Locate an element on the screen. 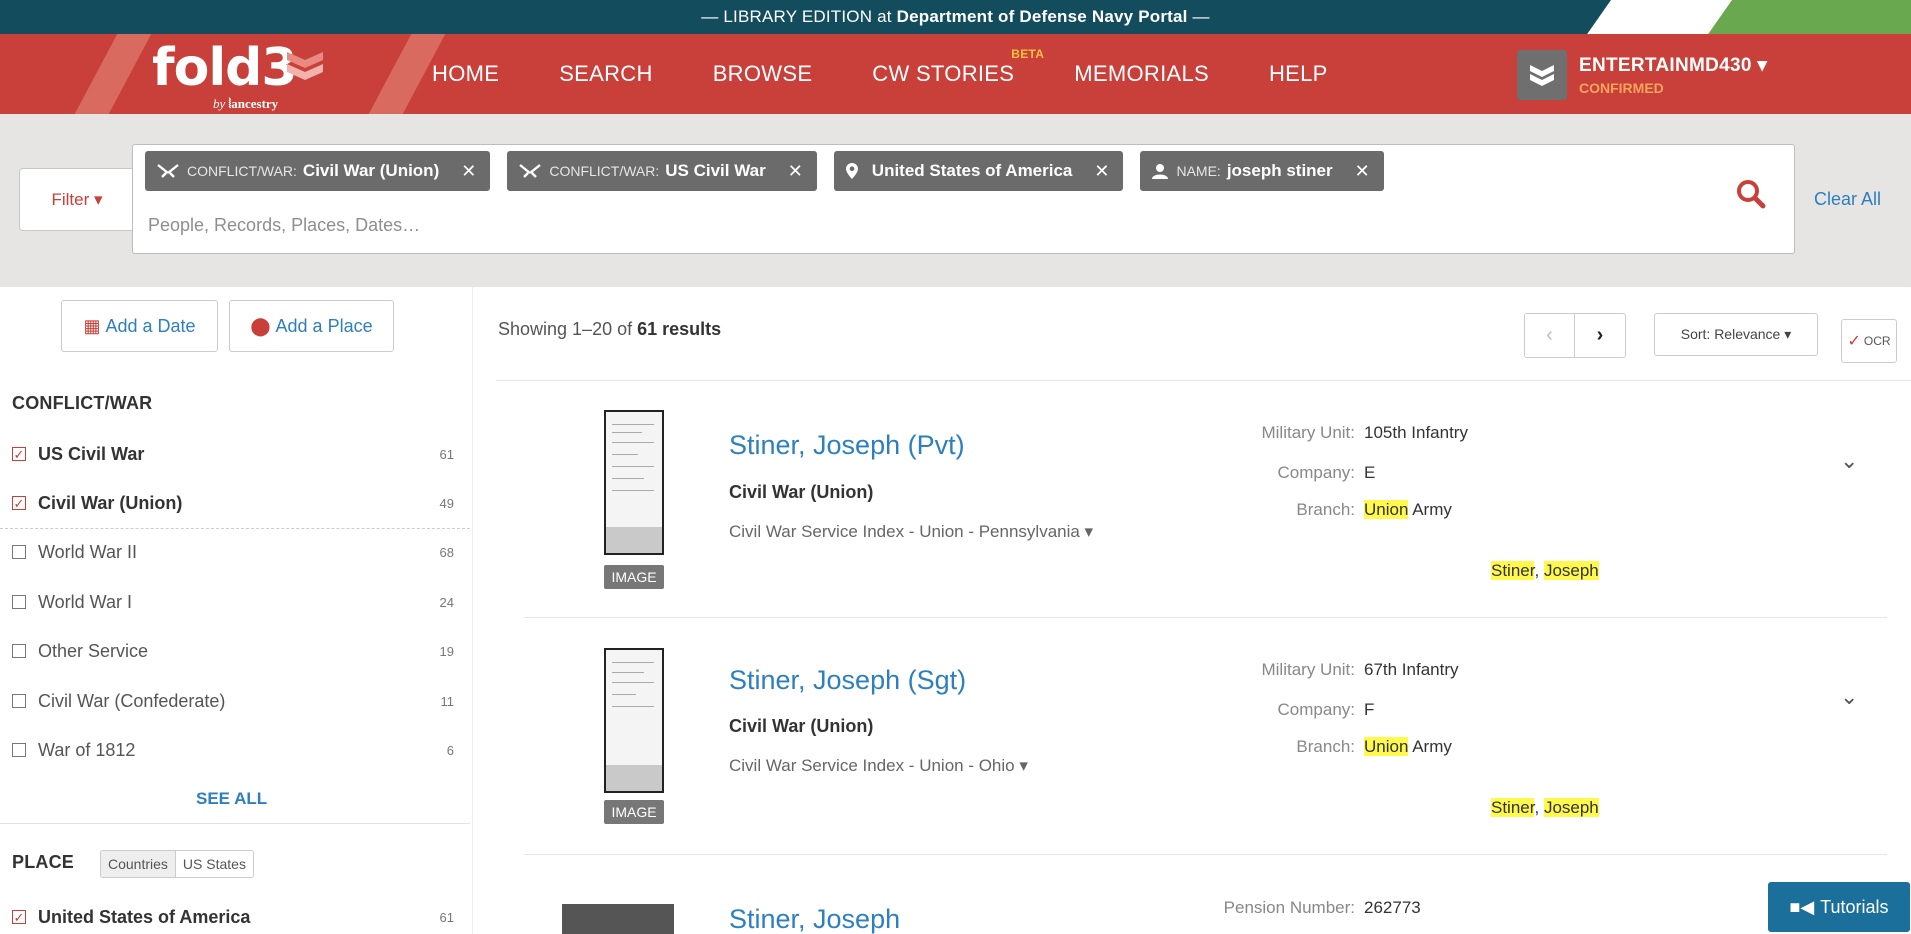  video-icon: ■◀ is located at coordinates (1802, 906).